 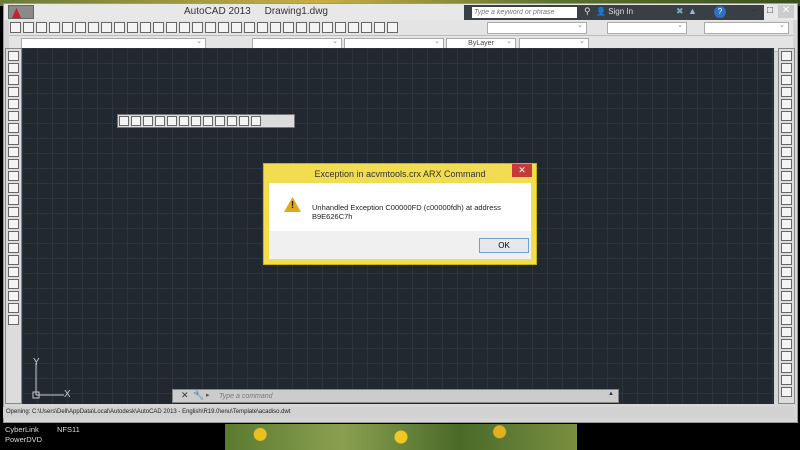 What do you see at coordinates (13, 140) in the screenshot?
I see `draw-tool-8-icon` at bounding box center [13, 140].